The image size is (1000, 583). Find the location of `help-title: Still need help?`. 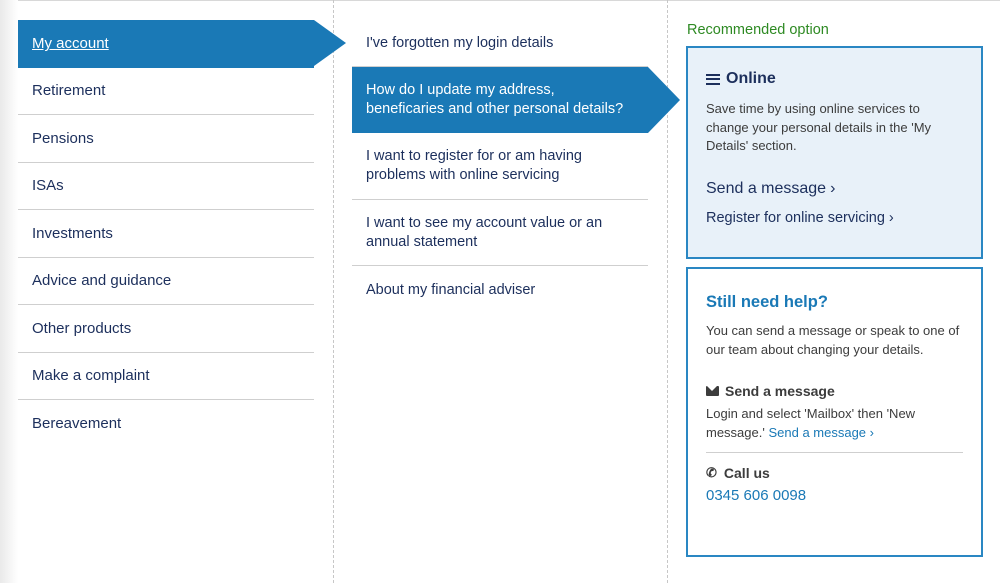

help-title: Still need help? is located at coordinates (767, 302).